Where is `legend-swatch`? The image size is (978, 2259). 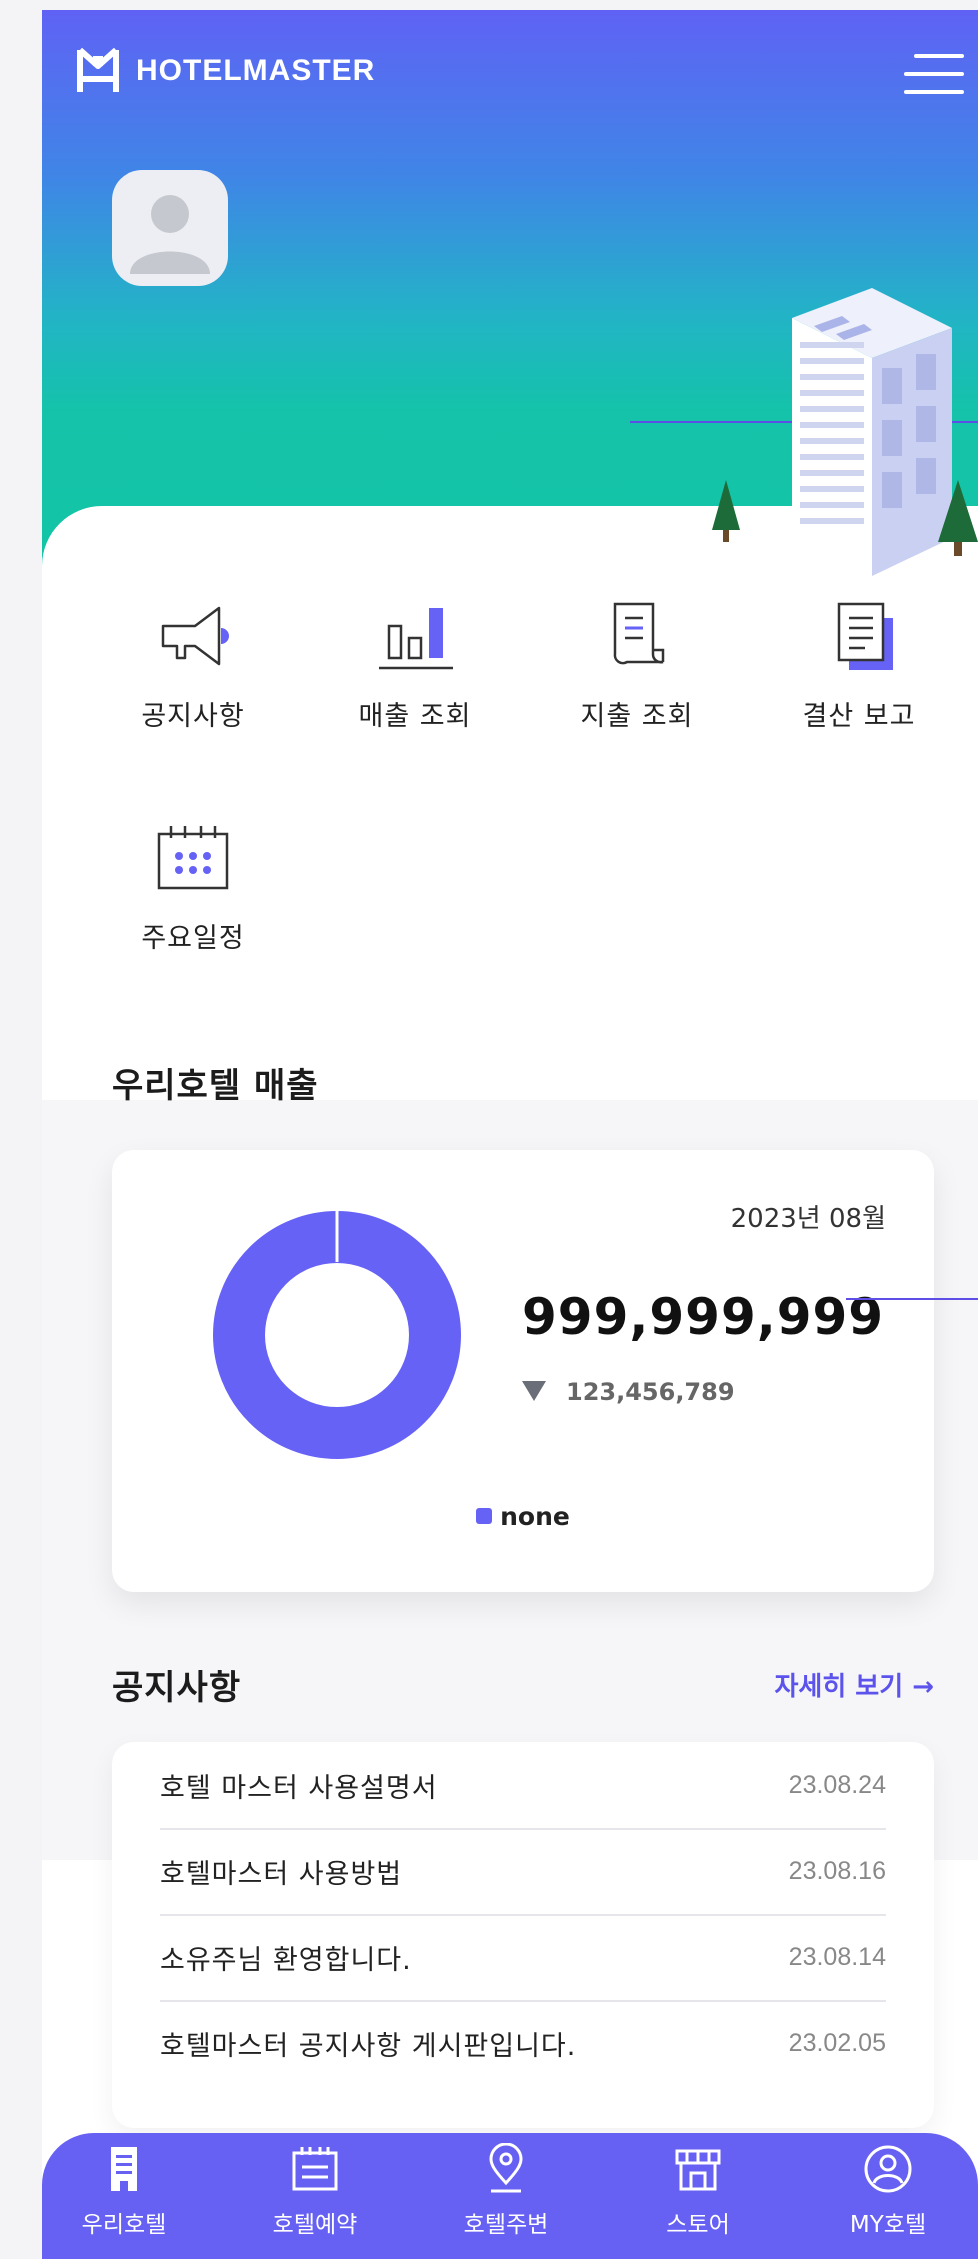
legend-swatch is located at coordinates (484, 1516).